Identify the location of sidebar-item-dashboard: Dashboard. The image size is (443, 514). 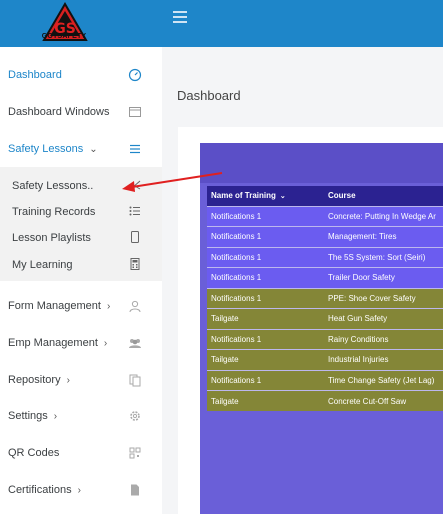
(81, 77).